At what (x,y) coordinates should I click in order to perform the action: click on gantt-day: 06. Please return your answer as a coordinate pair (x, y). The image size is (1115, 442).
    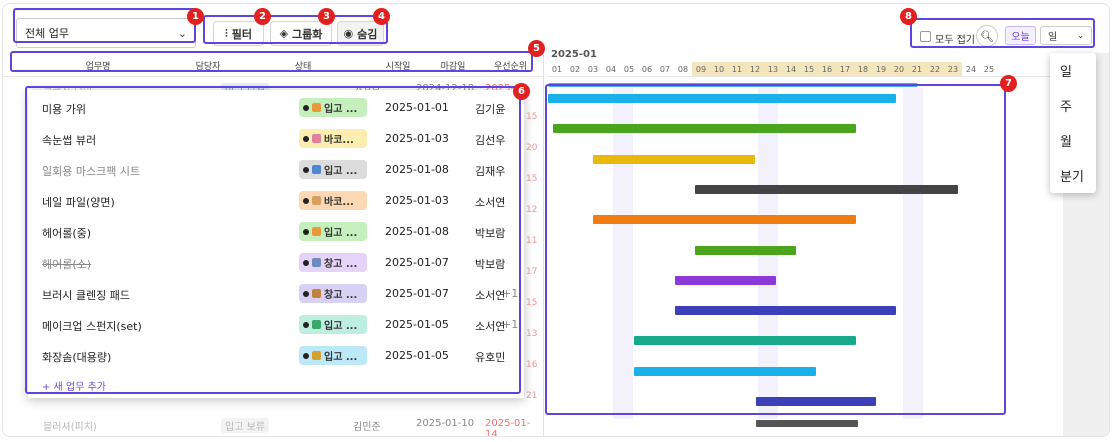
    Looking at the image, I should click on (647, 69).